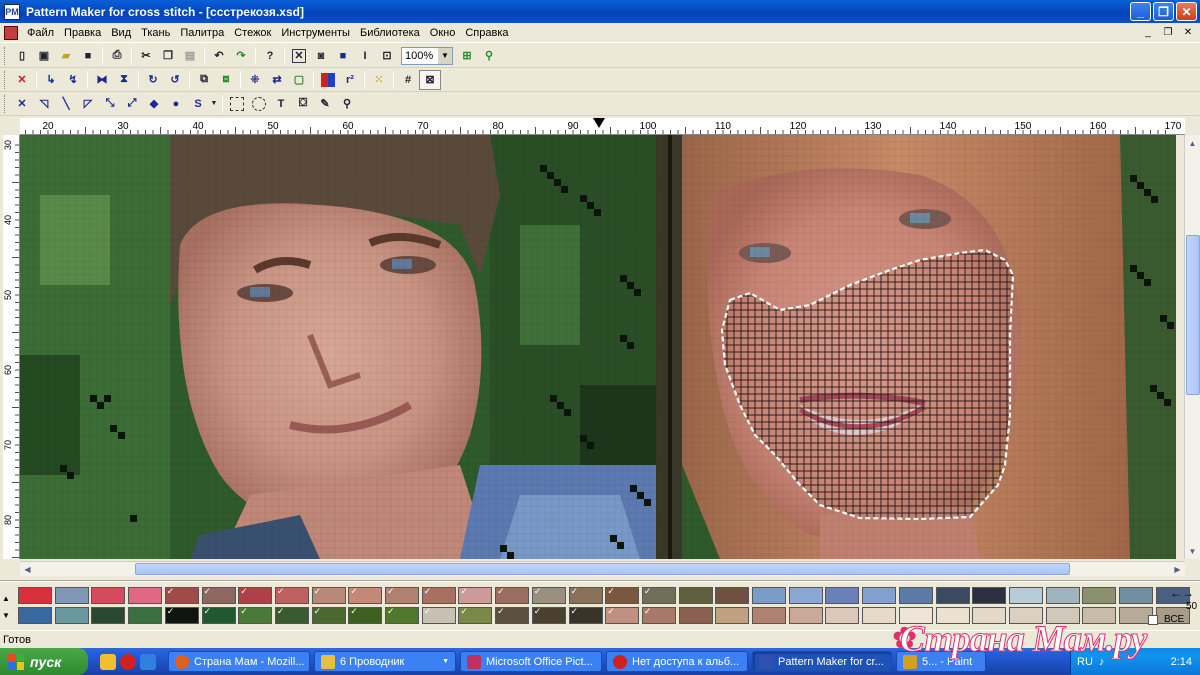  I want to click on palette-arrows-left: ▲ ▼, so click(6, 607).